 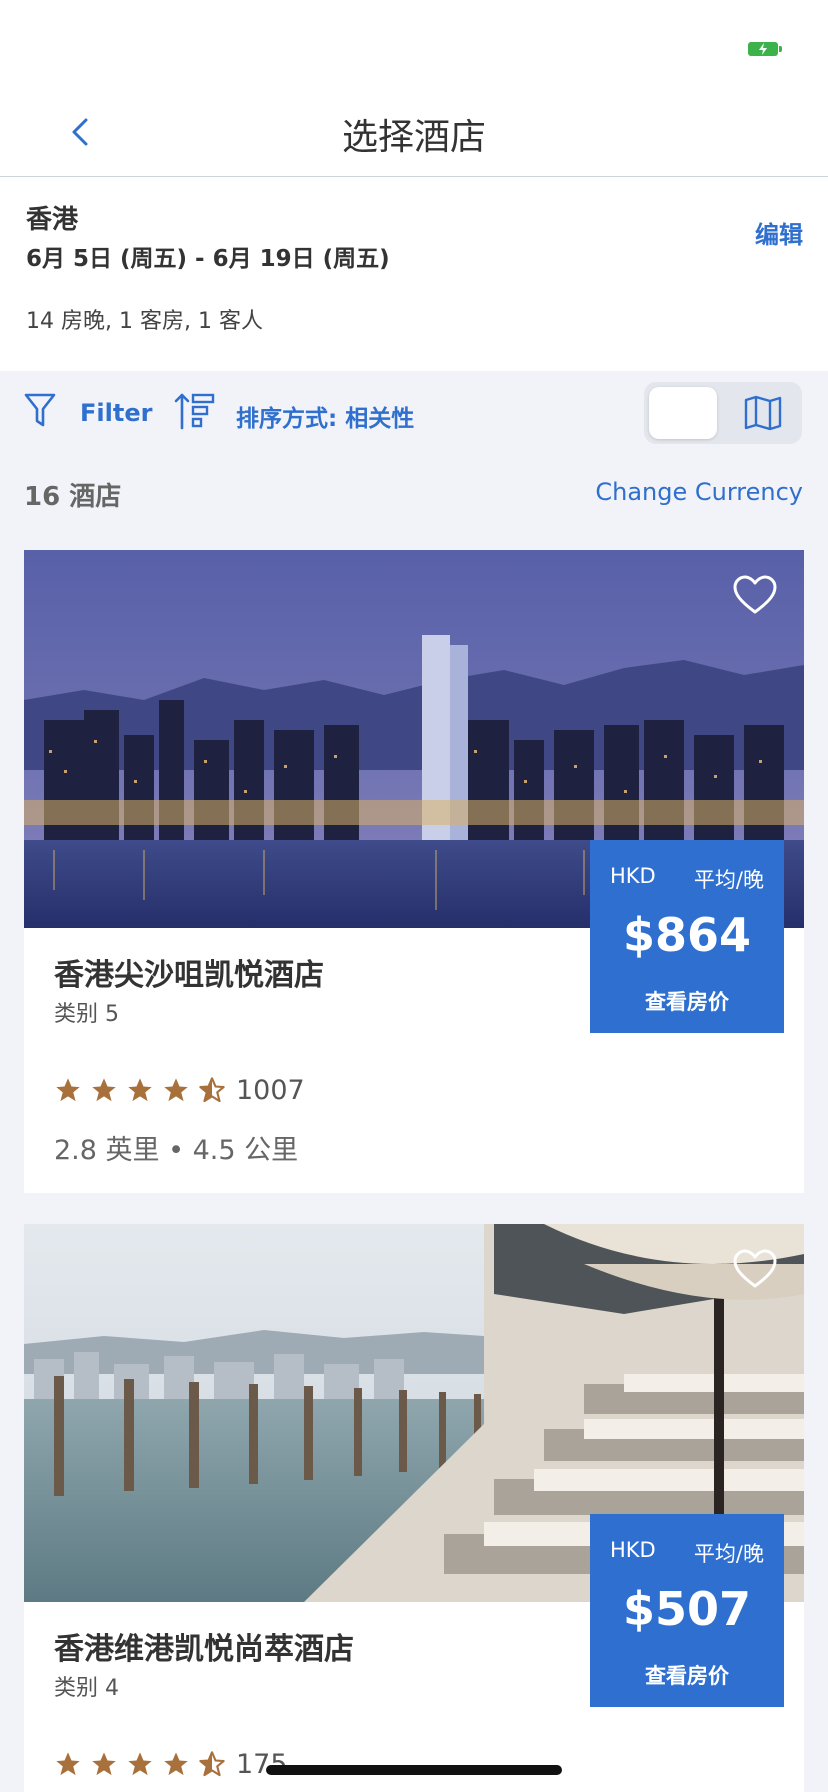 What do you see at coordinates (270, 1090) in the screenshot?
I see `review-count: 1007` at bounding box center [270, 1090].